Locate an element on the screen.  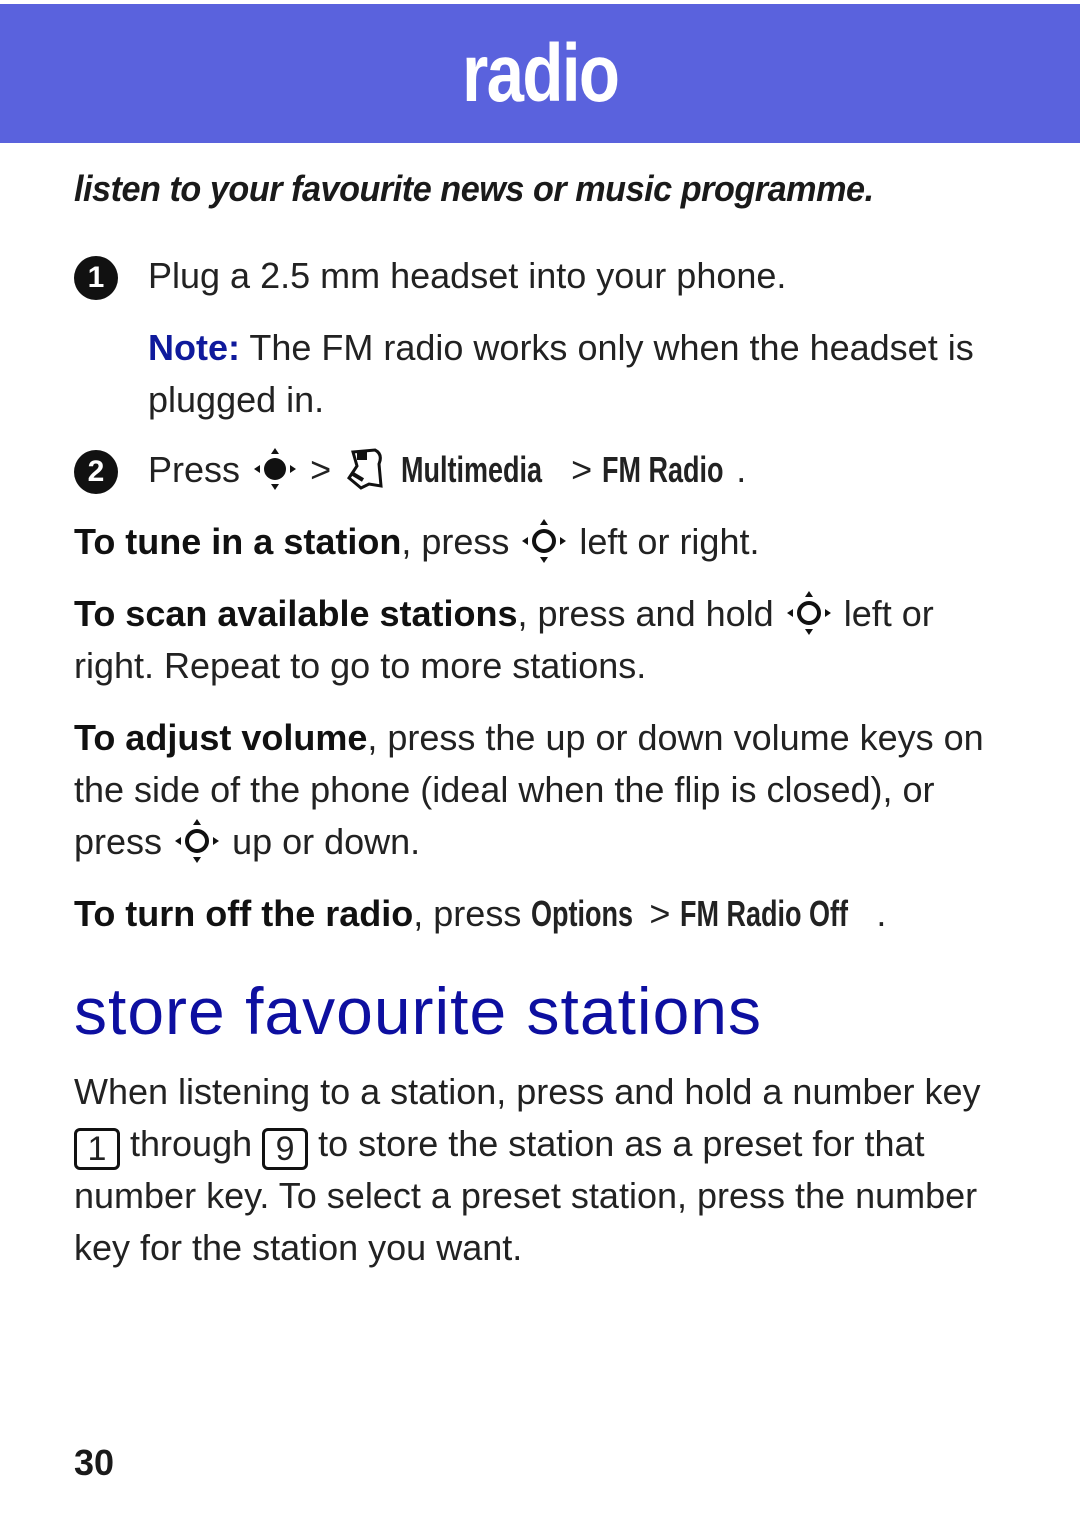
instruction-text: up or down. is located at coordinates (326, 841).